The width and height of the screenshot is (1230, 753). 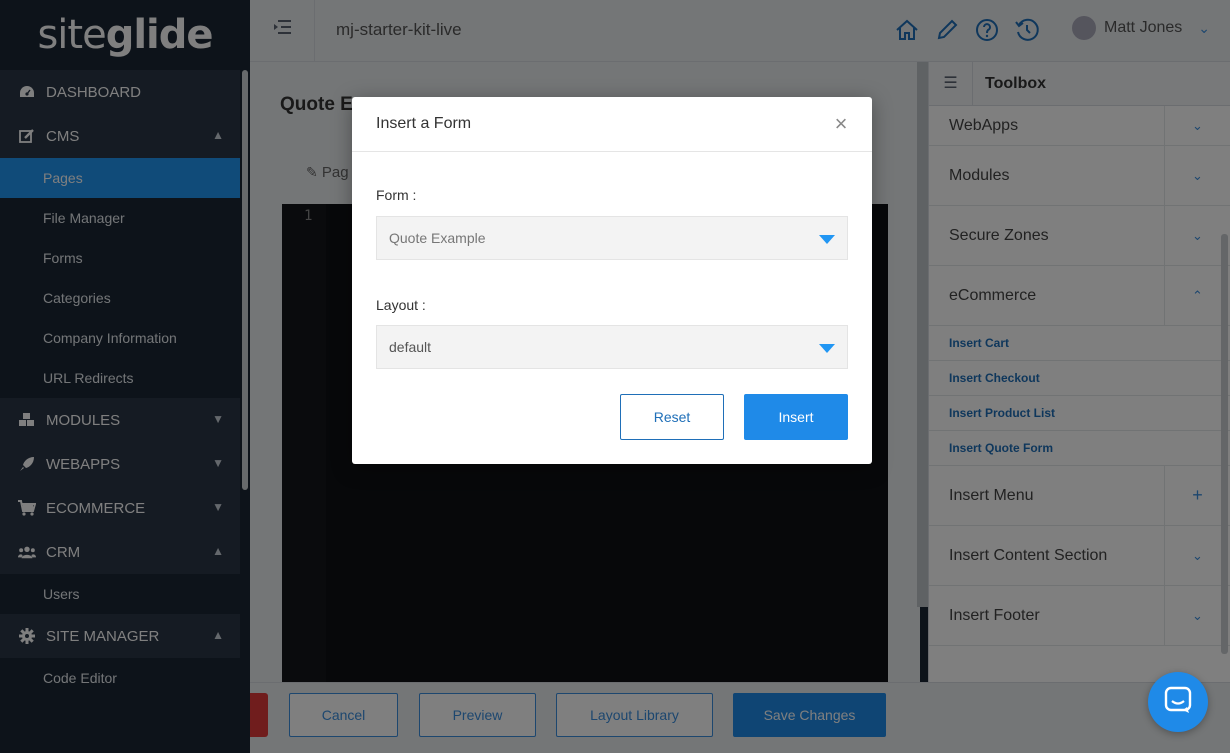 I want to click on dialog-header: Insert a Form ×, so click(x=612, y=124).